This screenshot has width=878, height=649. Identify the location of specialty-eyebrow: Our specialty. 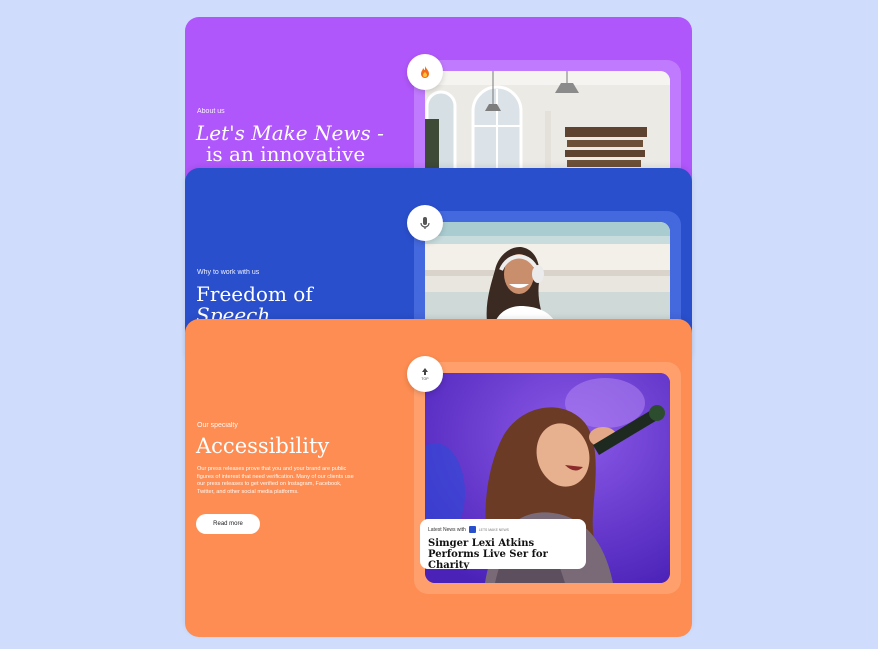
(217, 425).